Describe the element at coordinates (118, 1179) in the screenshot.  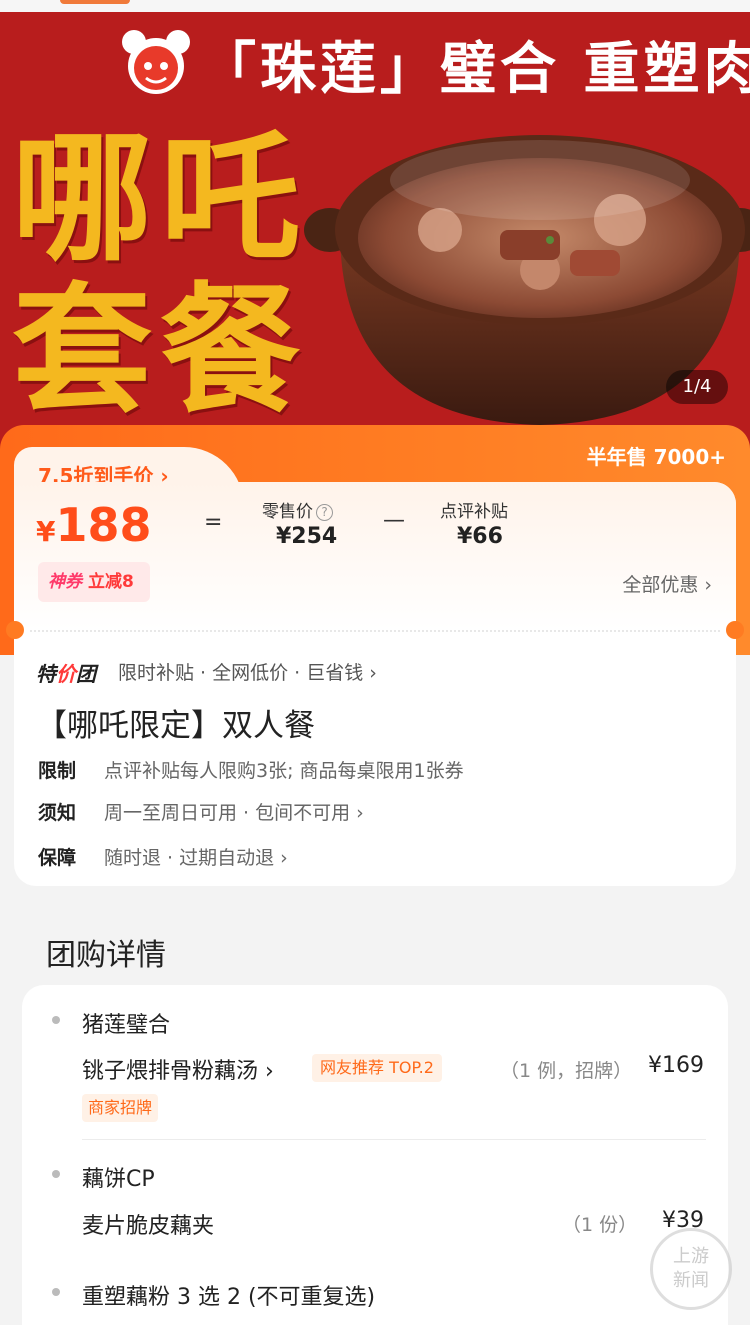
I see `group-name: 藕饼CP` at that location.